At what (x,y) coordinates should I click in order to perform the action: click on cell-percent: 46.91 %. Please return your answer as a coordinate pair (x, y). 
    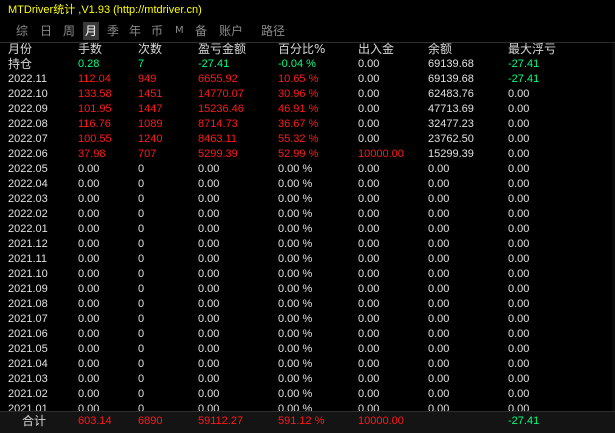
    Looking at the image, I should click on (298, 109).